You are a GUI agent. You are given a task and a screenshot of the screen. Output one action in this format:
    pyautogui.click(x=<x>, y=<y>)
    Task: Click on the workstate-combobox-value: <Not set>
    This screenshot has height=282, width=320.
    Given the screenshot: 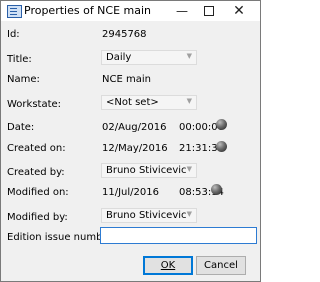 What is the action you would take?
    pyautogui.click(x=132, y=102)
    